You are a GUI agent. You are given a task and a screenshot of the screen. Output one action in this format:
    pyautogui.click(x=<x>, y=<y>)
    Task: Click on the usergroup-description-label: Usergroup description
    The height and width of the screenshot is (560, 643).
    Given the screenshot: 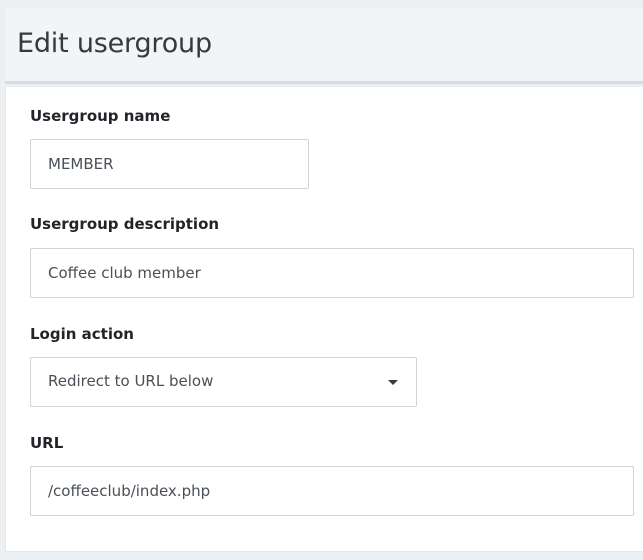 What is the action you would take?
    pyautogui.click(x=125, y=224)
    